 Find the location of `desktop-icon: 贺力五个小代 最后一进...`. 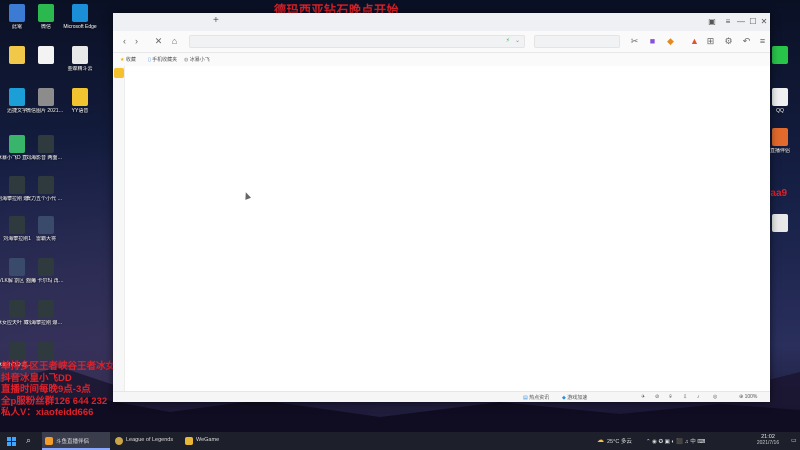

desktop-icon: 贺力五个小代 最后一进... is located at coordinates (46, 189).